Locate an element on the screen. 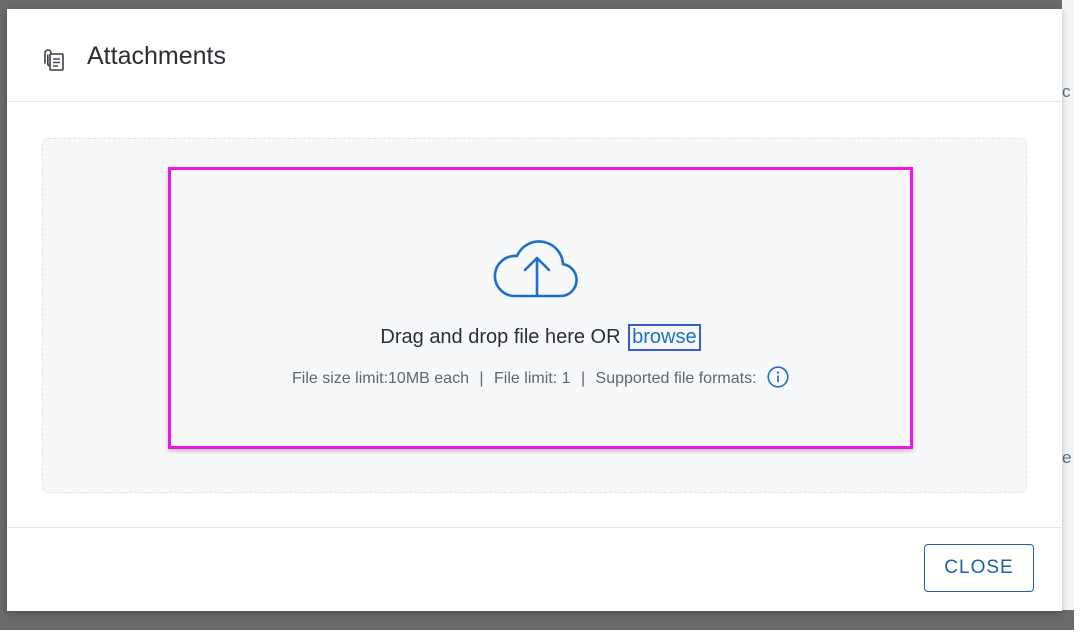 This screenshot has height=637, width=1084. info-icon is located at coordinates (778, 377).